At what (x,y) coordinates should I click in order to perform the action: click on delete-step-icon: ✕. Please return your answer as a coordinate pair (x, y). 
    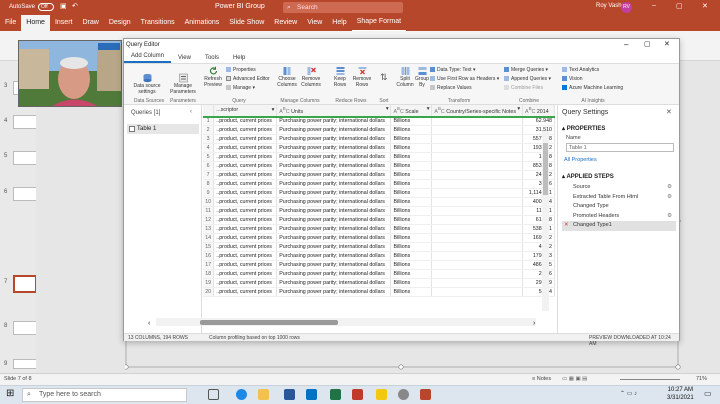
    Looking at the image, I should click on (566, 226).